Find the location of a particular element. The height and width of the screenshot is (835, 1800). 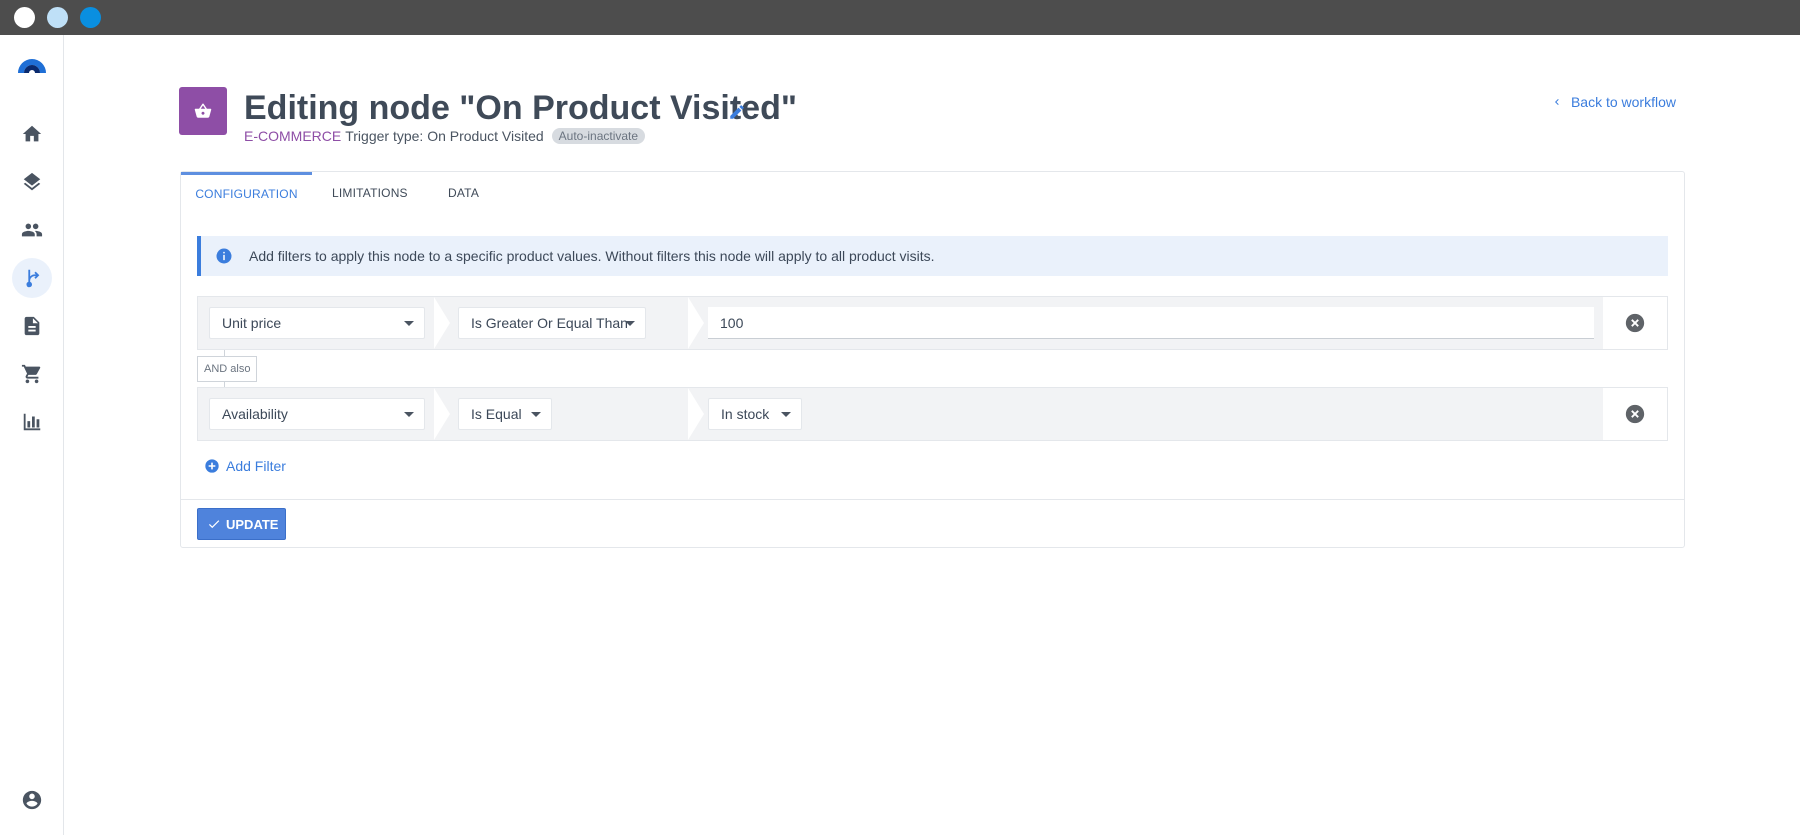

maximize-dot is located at coordinates (90, 17).